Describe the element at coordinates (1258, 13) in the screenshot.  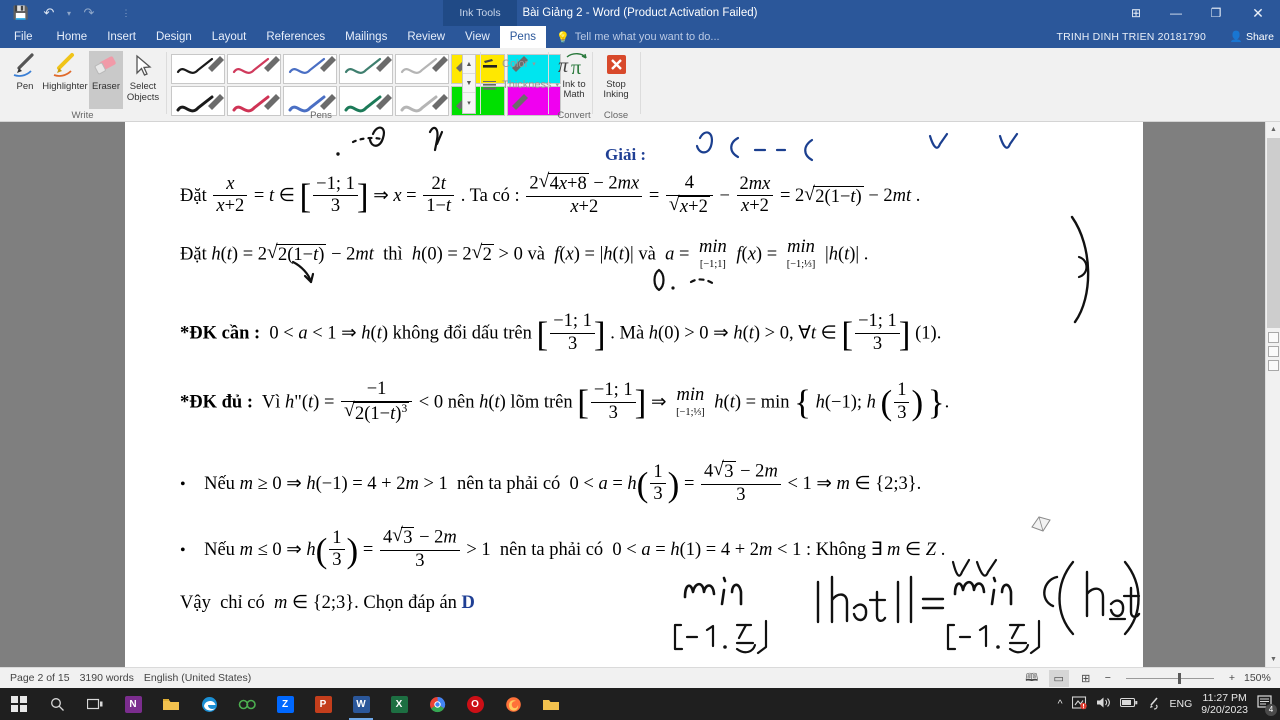
I see `close-icon: ✕` at that location.